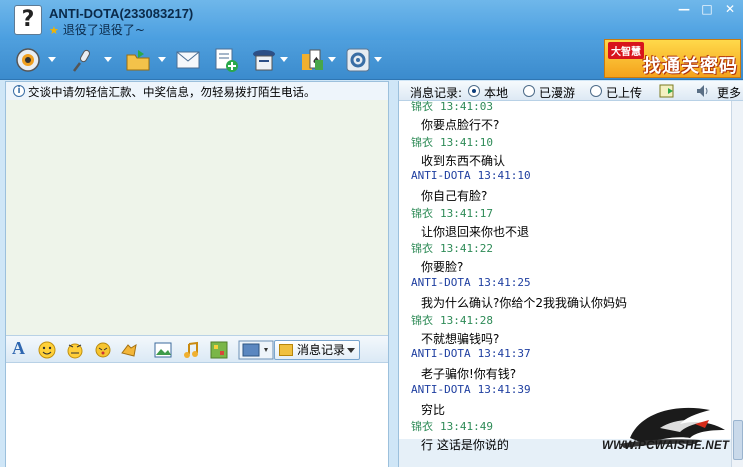 This screenshot has height=467, width=743. What do you see at coordinates (460, 338) in the screenshot?
I see `message-text: 不就想骗钱吗?` at bounding box center [460, 338].